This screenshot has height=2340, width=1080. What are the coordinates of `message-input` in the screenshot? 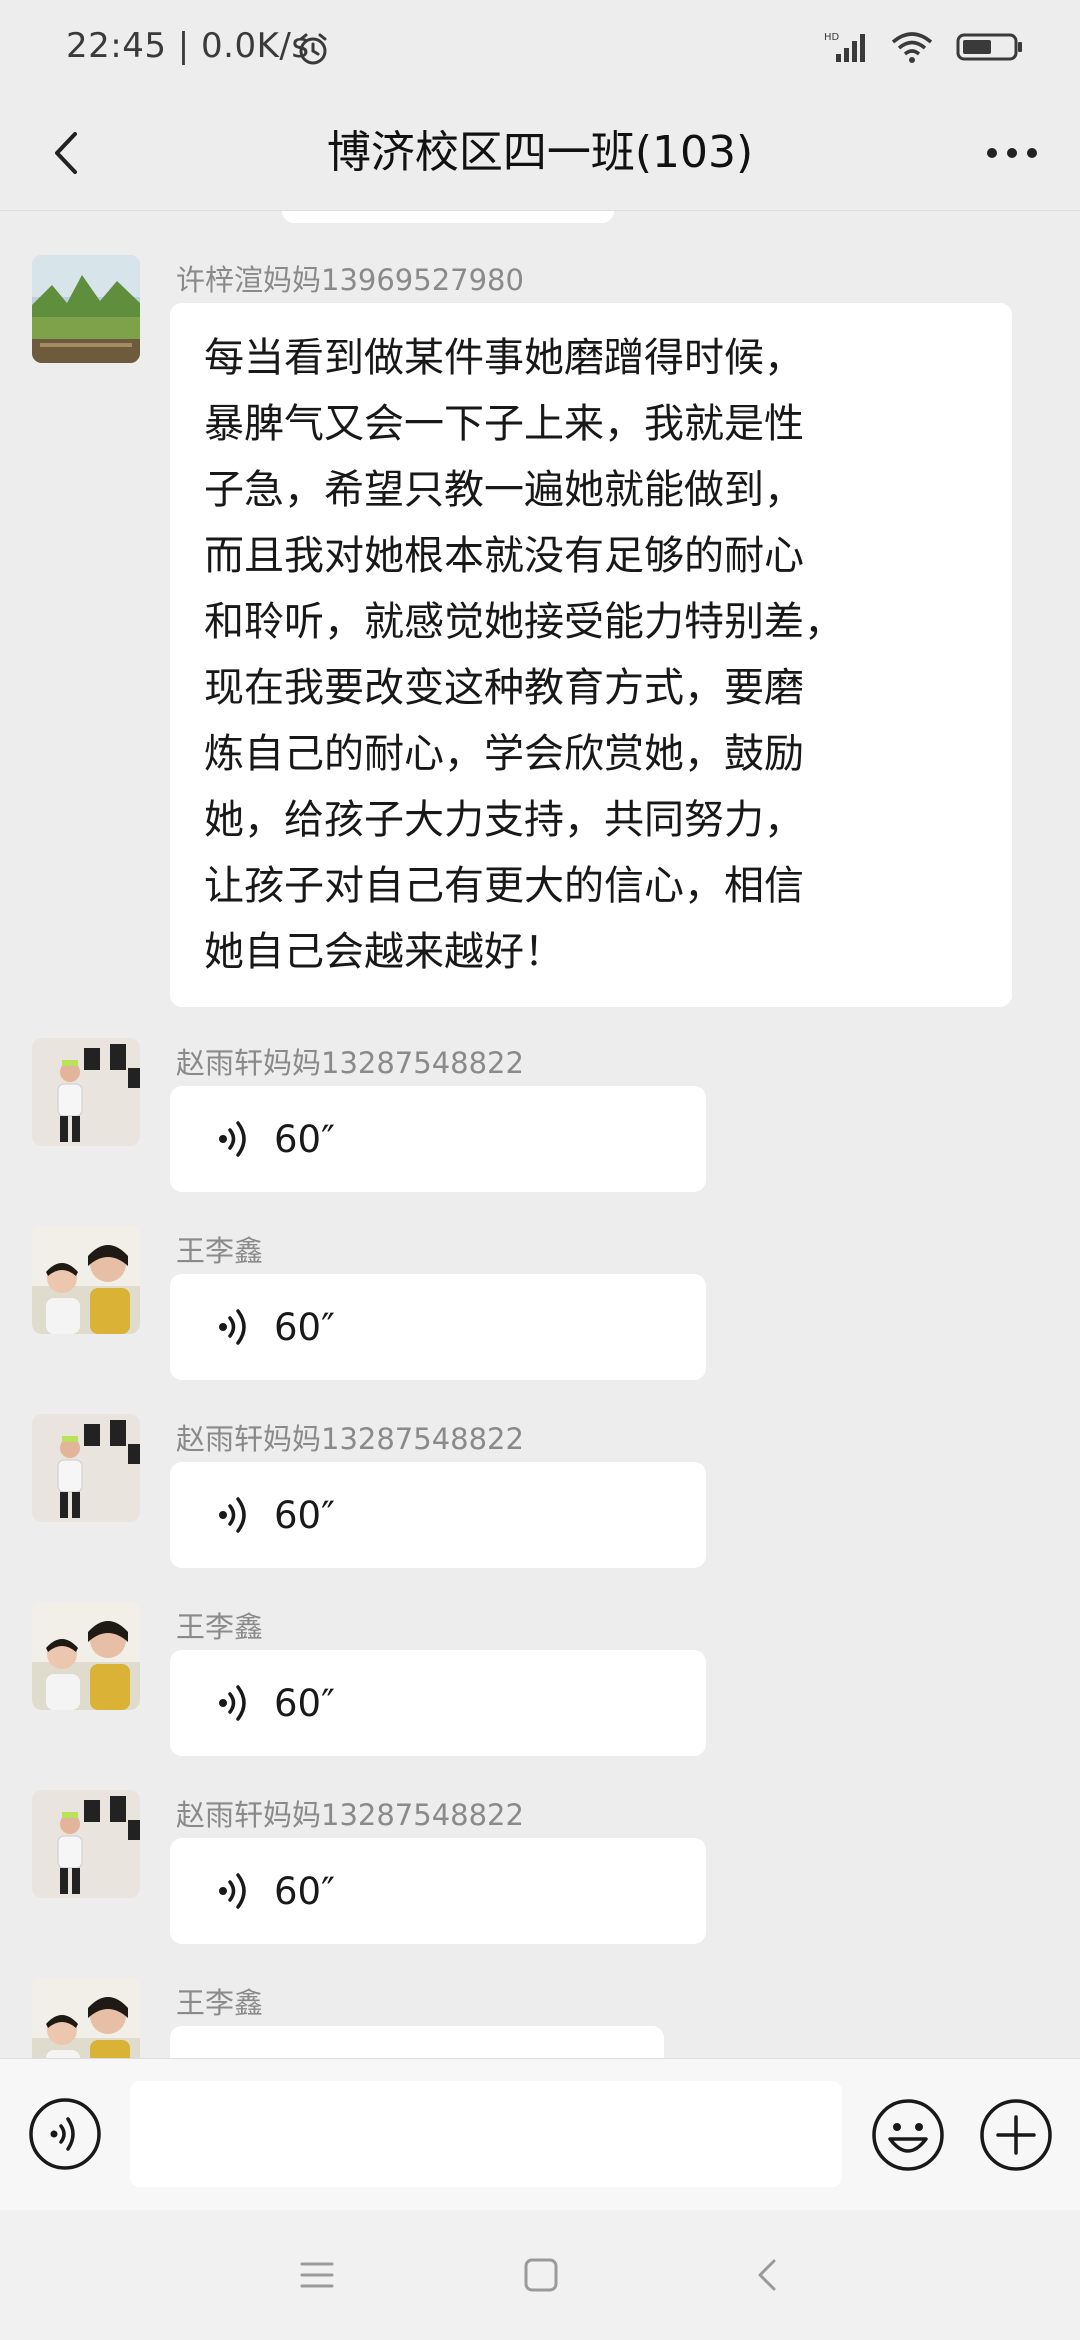 It's located at (486, 2134).